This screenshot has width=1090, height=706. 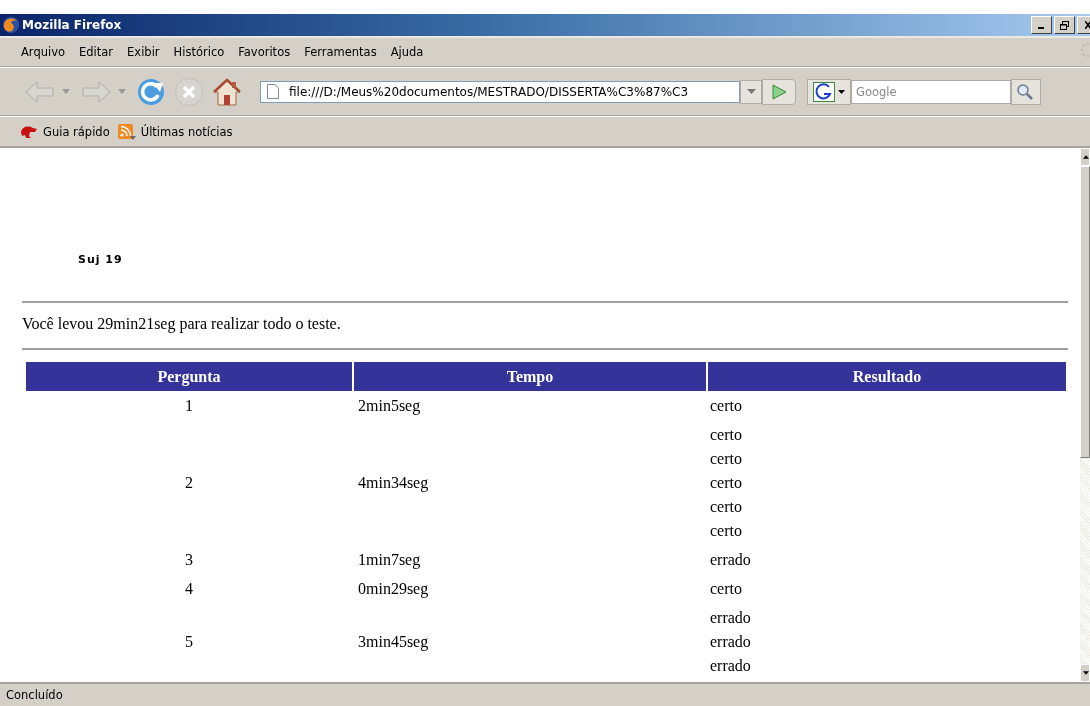 I want to click on window-title: Mozilla Firefox, so click(x=72, y=25).